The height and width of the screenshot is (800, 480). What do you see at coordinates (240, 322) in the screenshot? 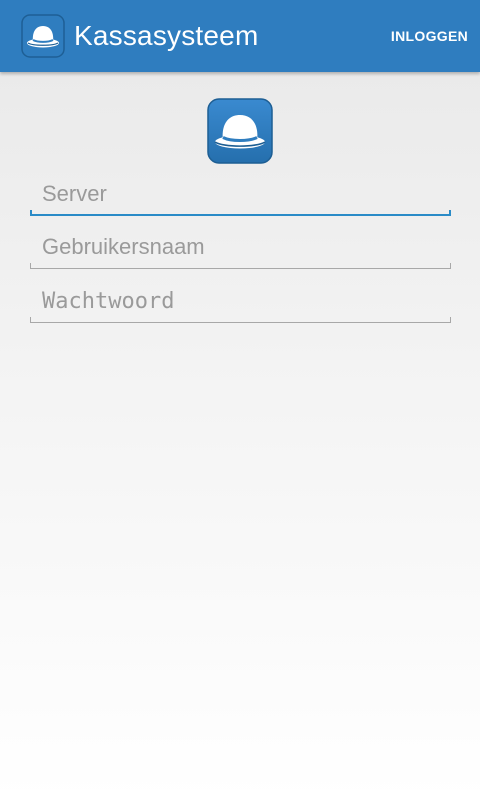
I see `password-underline` at bounding box center [240, 322].